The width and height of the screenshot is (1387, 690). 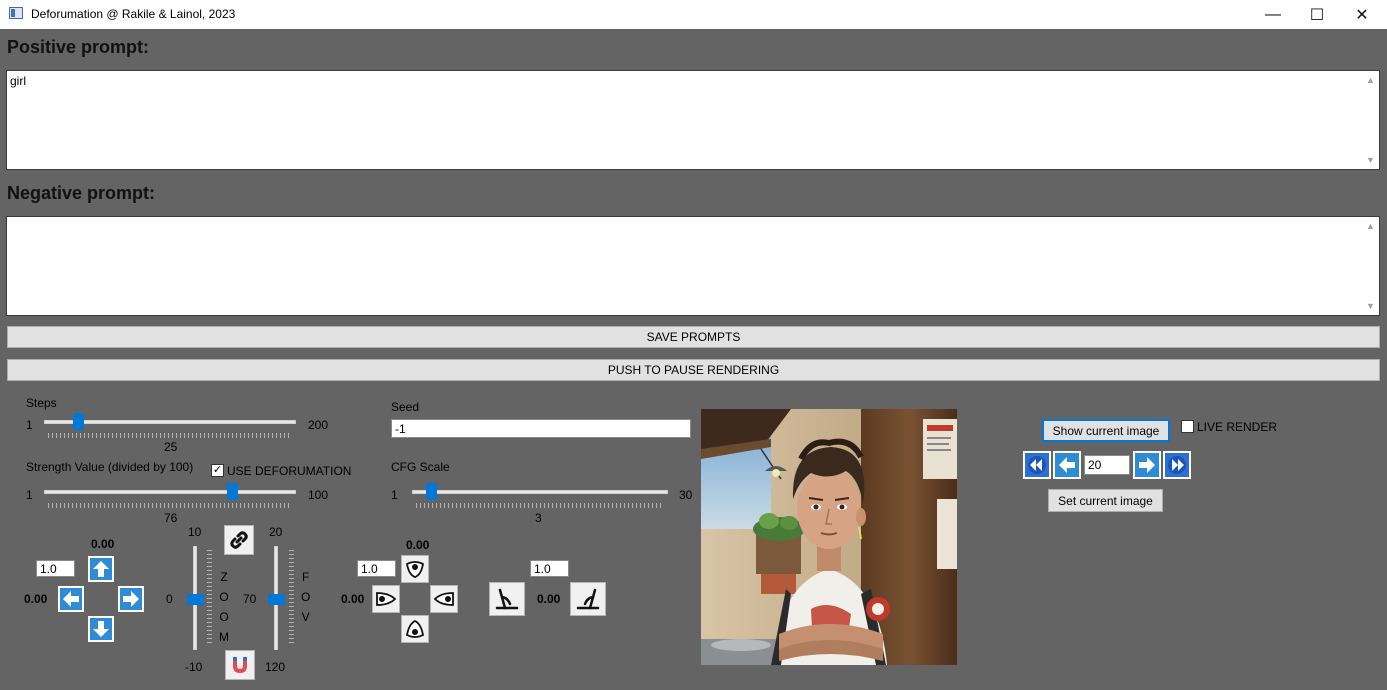 I want to click on tilt-left-icon, so click(x=507, y=599).